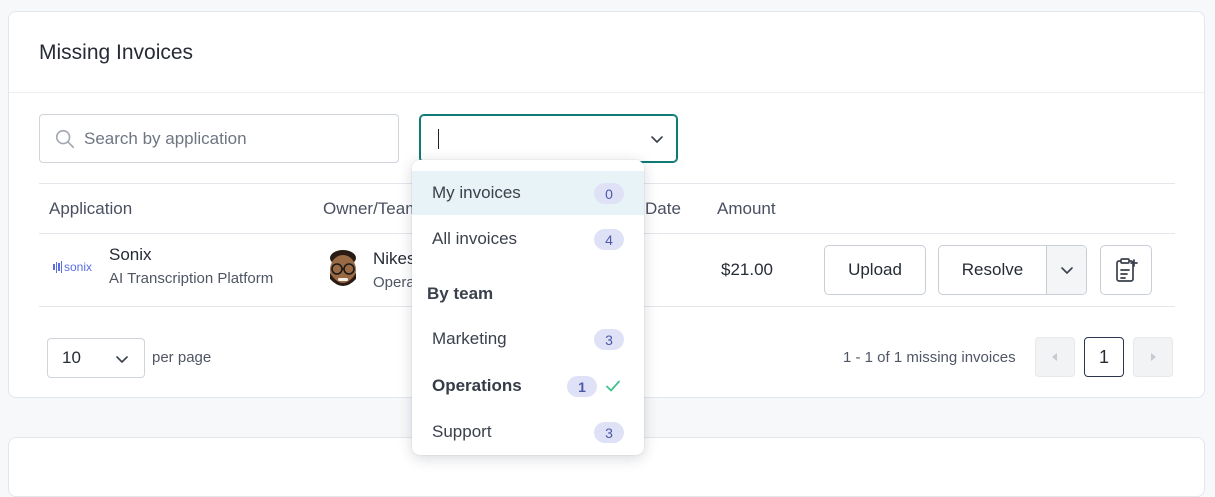 This screenshot has width=1215, height=497. Describe the element at coordinates (371, 209) in the screenshot. I see `column-header-owner-team: Owner/Team` at that location.